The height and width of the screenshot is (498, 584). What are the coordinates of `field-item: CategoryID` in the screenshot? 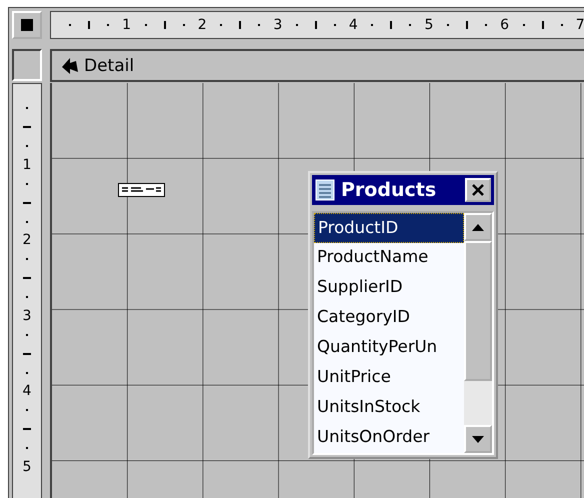 It's located at (389, 318).